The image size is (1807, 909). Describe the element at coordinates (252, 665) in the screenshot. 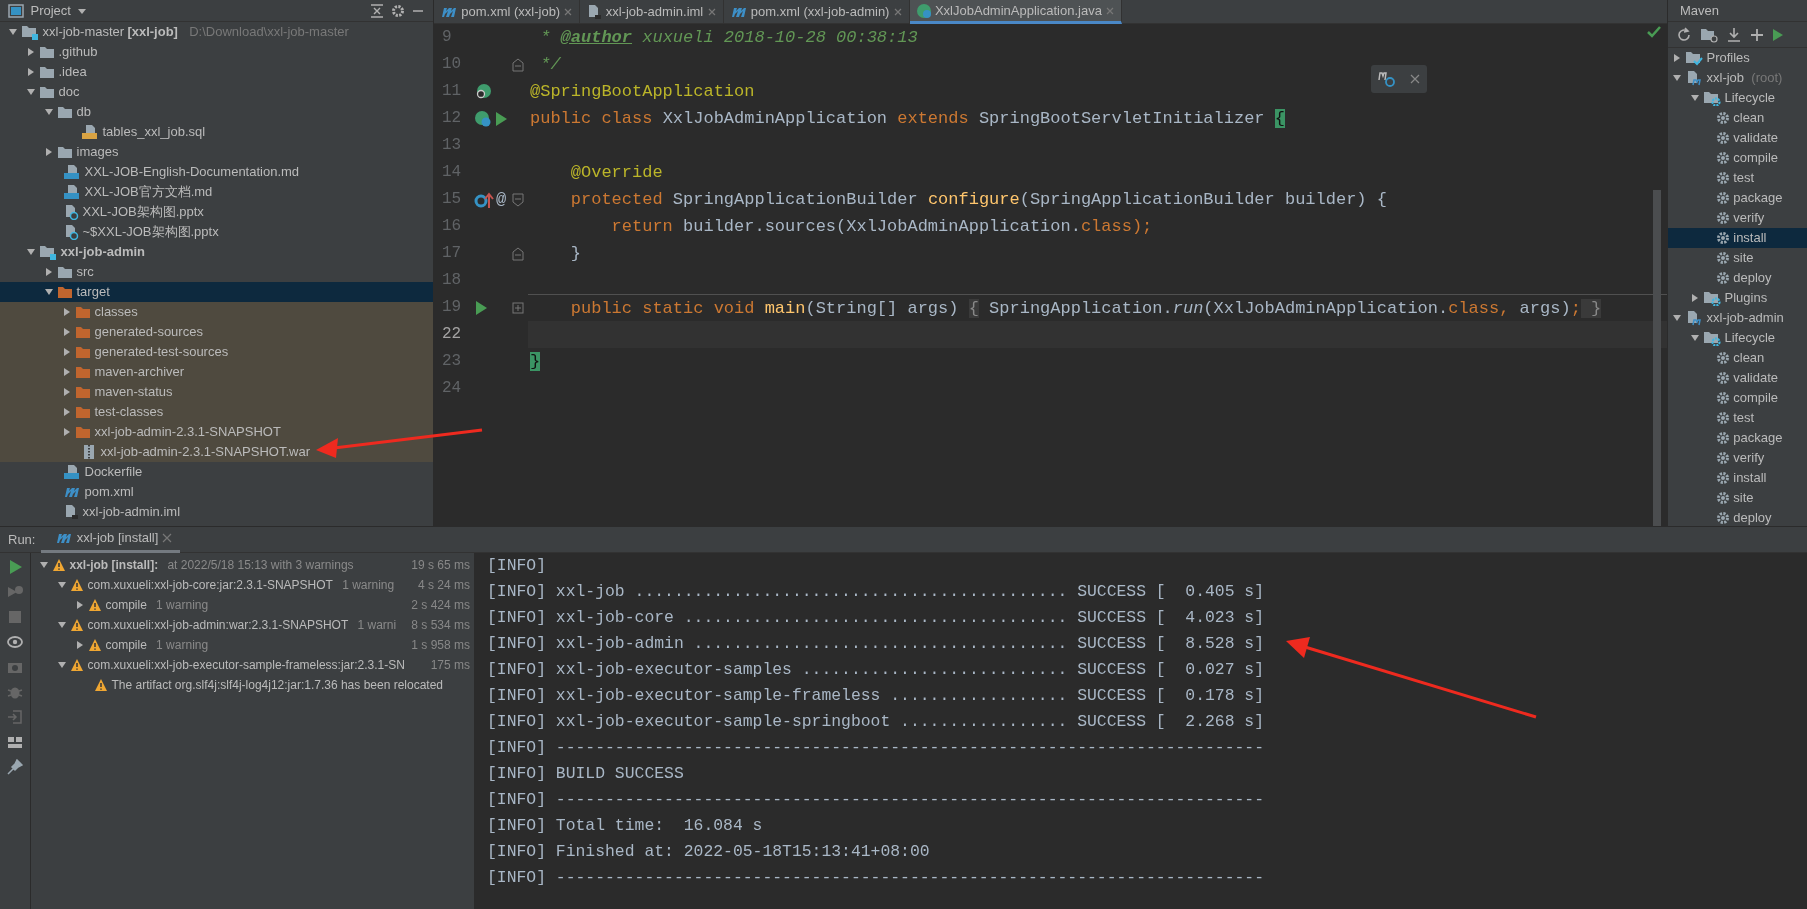

I see `build-tree-item: com.xuxueli:xxl-job-executor-sample-frameless:jar:2.3.1-SN 175 ms` at that location.